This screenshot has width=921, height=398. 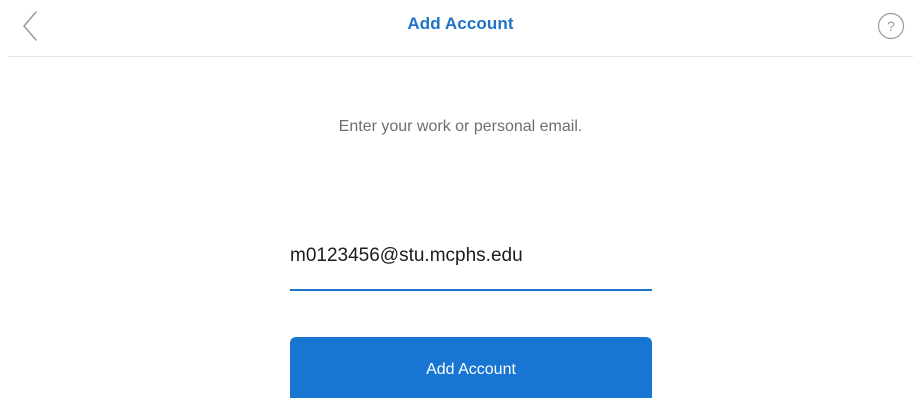 What do you see at coordinates (460, 23) in the screenshot?
I see `page-title: Add Account` at bounding box center [460, 23].